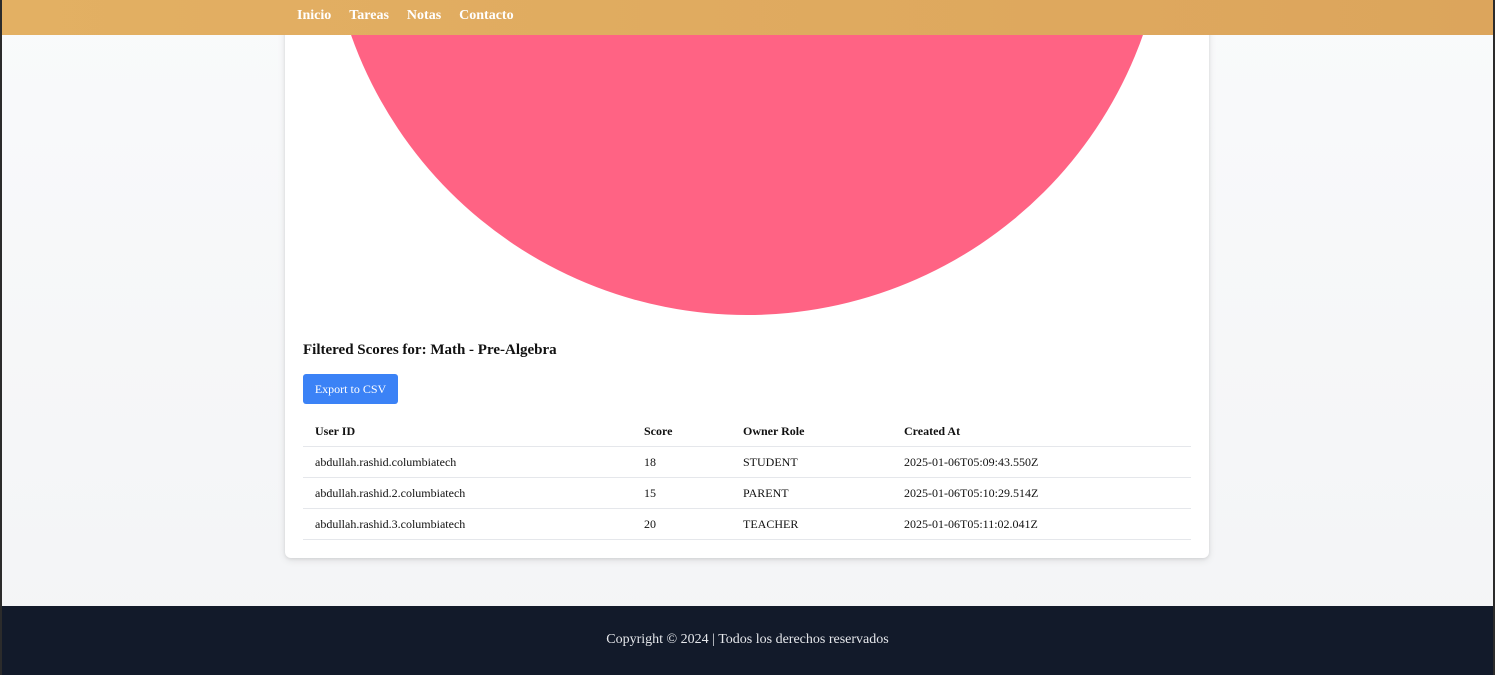 This screenshot has height=675, width=1495. Describe the element at coordinates (681, 462) in the screenshot. I see `cell-score: 18` at that location.